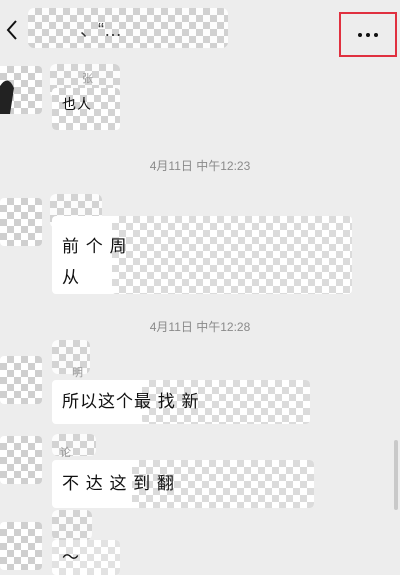  I want to click on message-bubble: 前 个 周 从, so click(202, 255).